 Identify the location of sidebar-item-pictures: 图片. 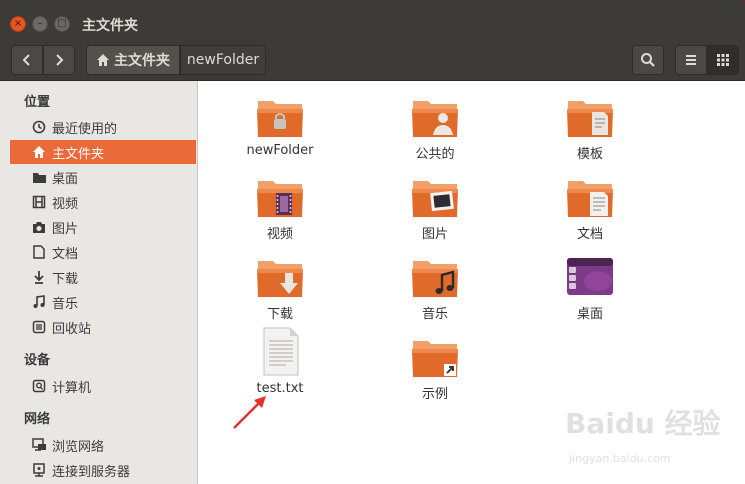
(103, 227).